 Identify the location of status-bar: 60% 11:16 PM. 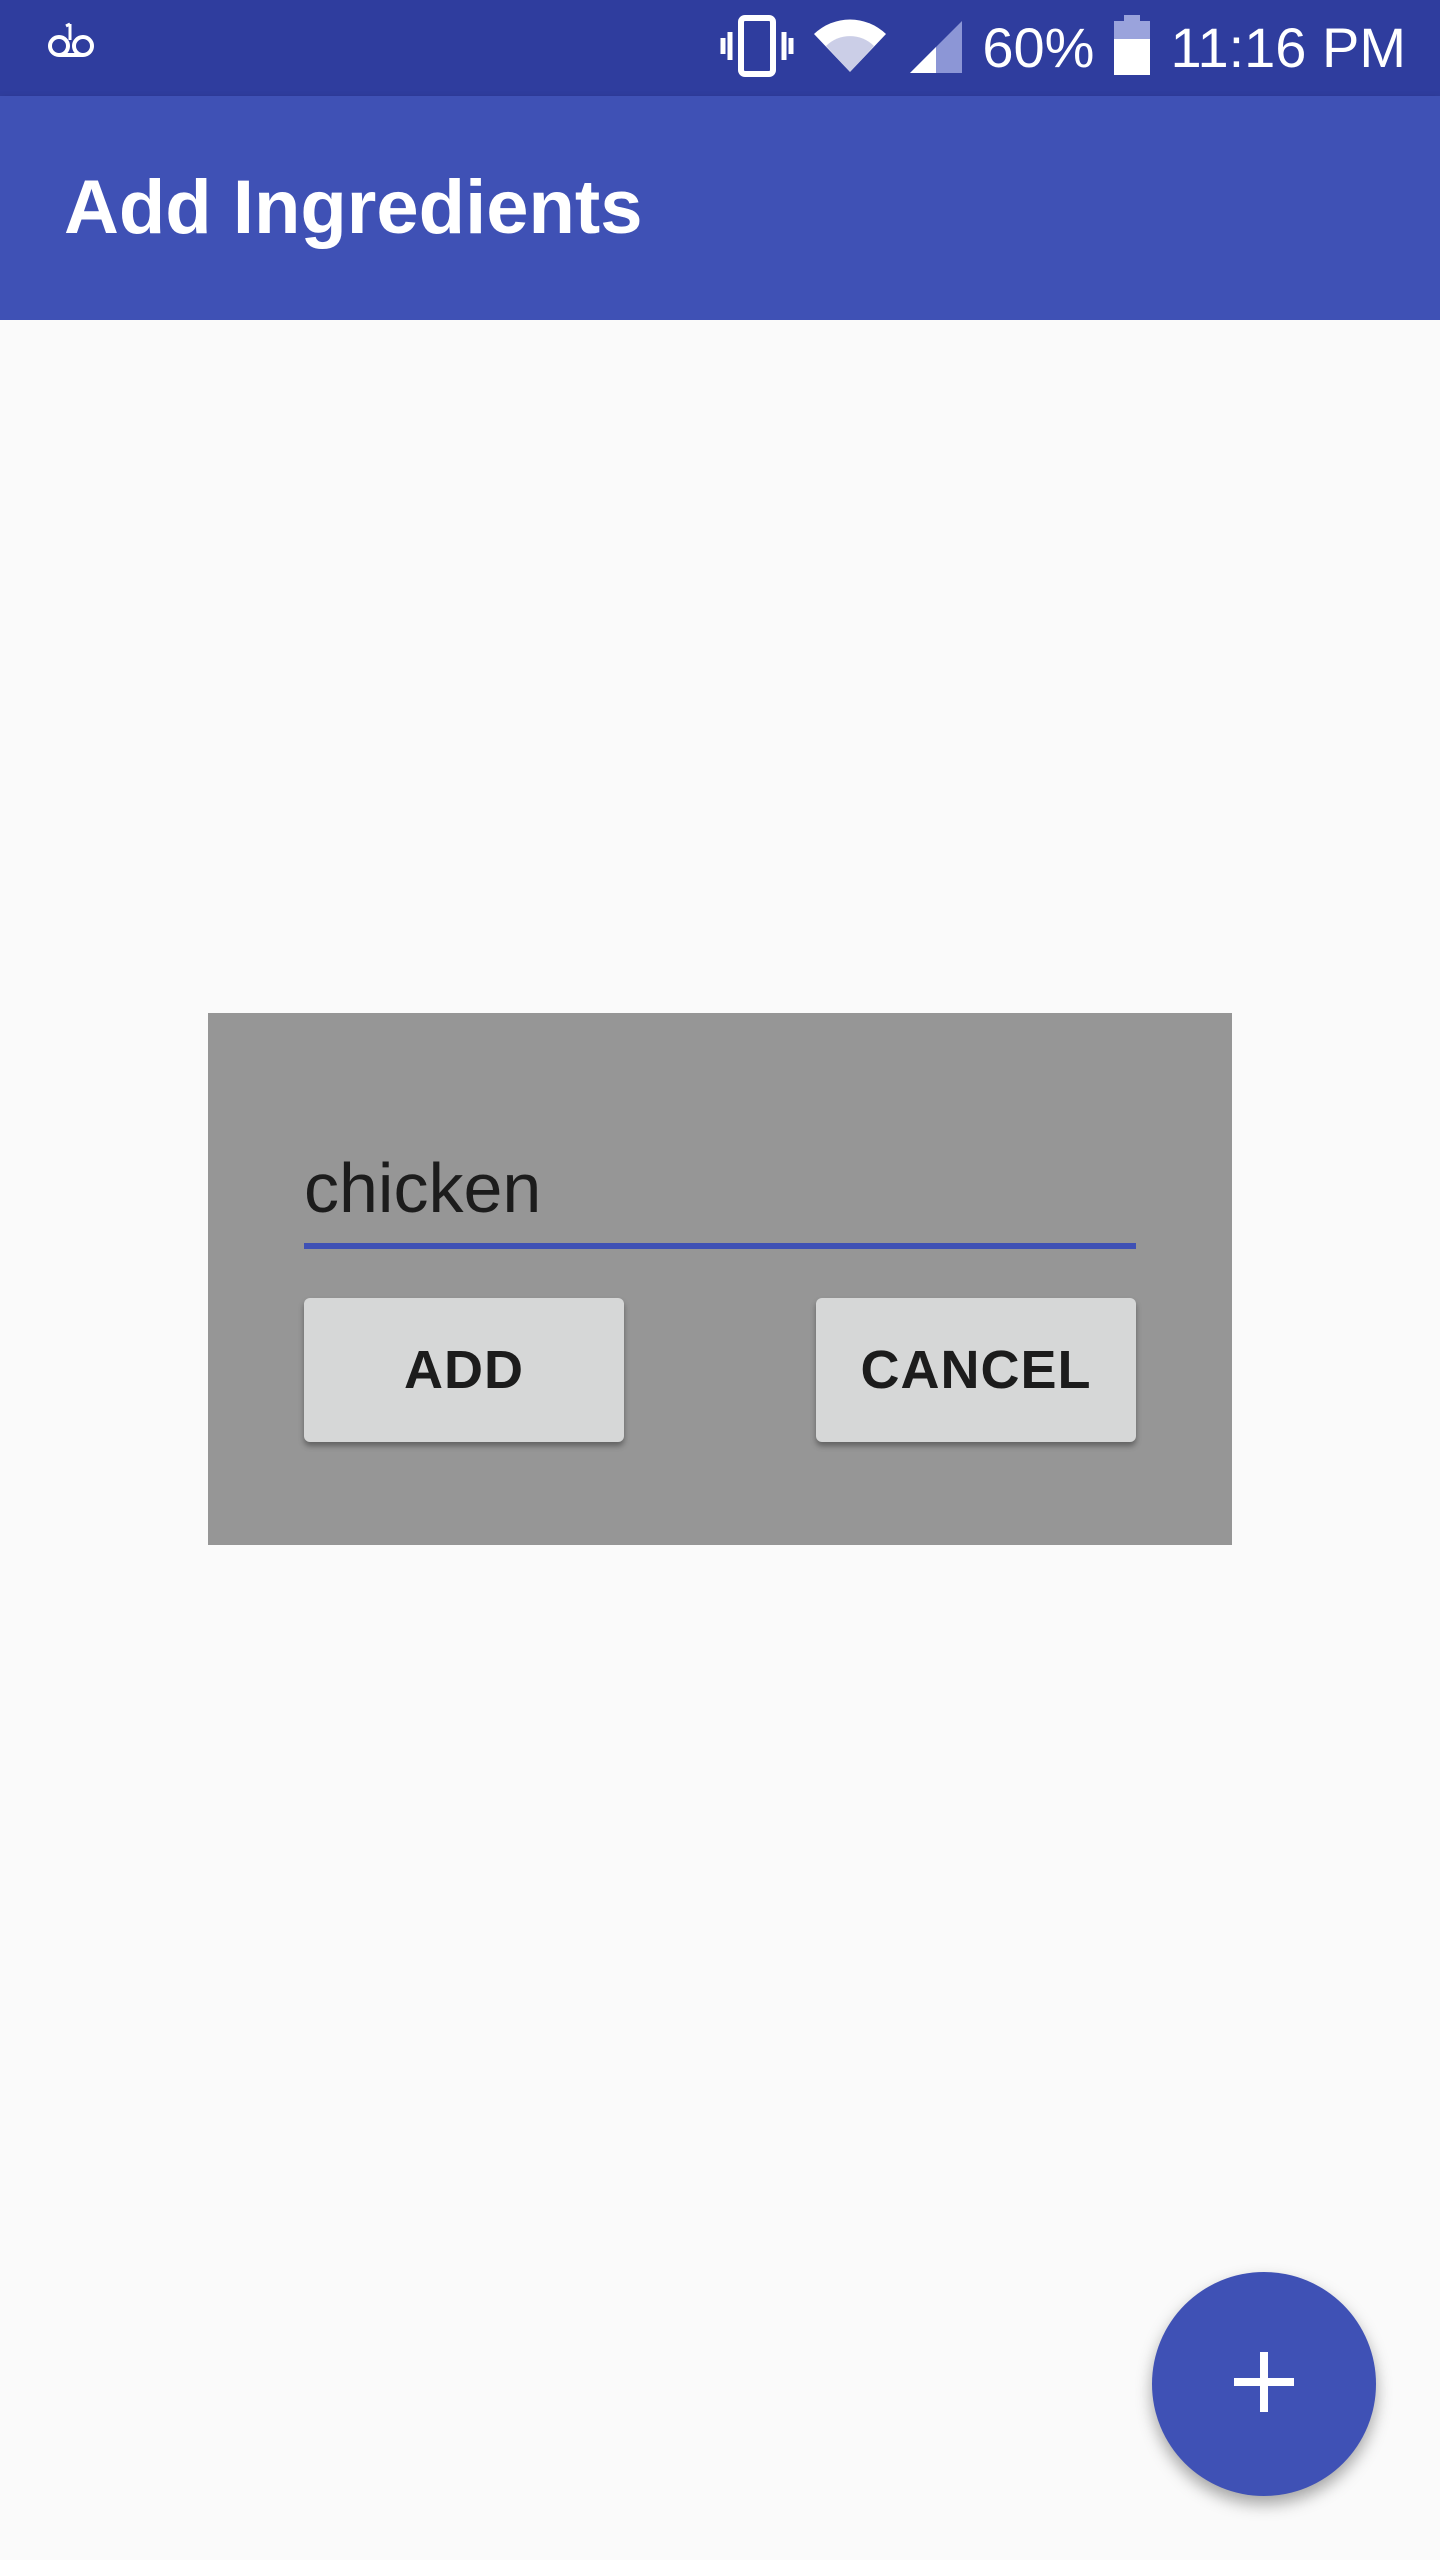
(720, 48).